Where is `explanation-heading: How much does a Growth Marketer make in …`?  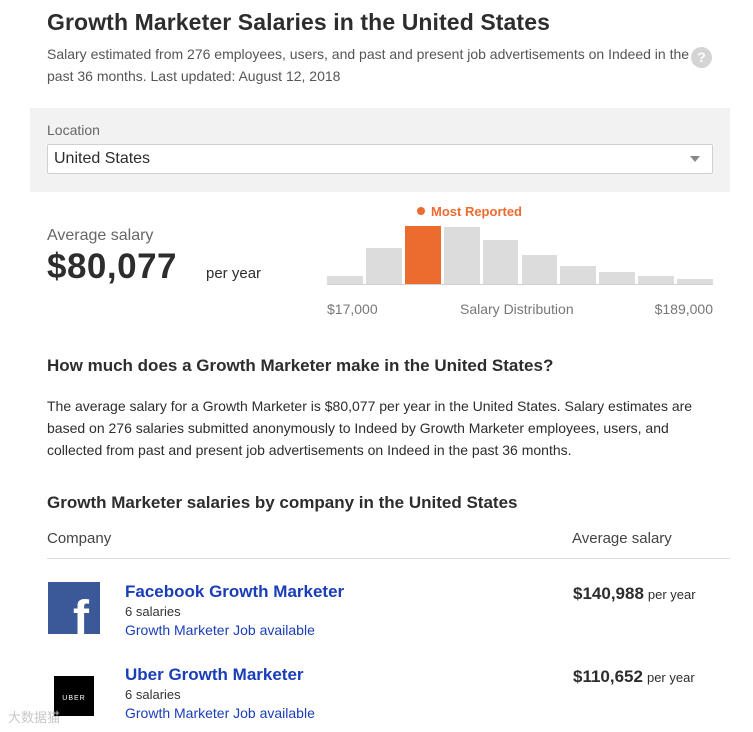
explanation-heading: How much does a Growth Marketer make in … is located at coordinates (300, 365).